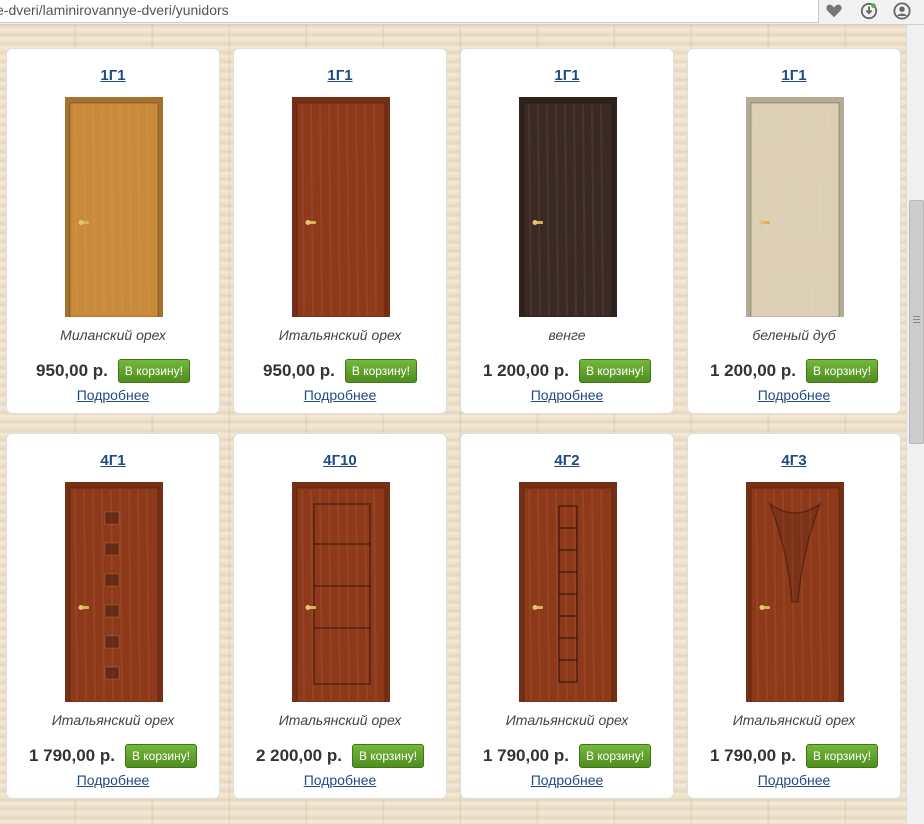 This screenshot has height=824, width=924. I want to click on scrollbar-grip-icon, so click(916, 318).